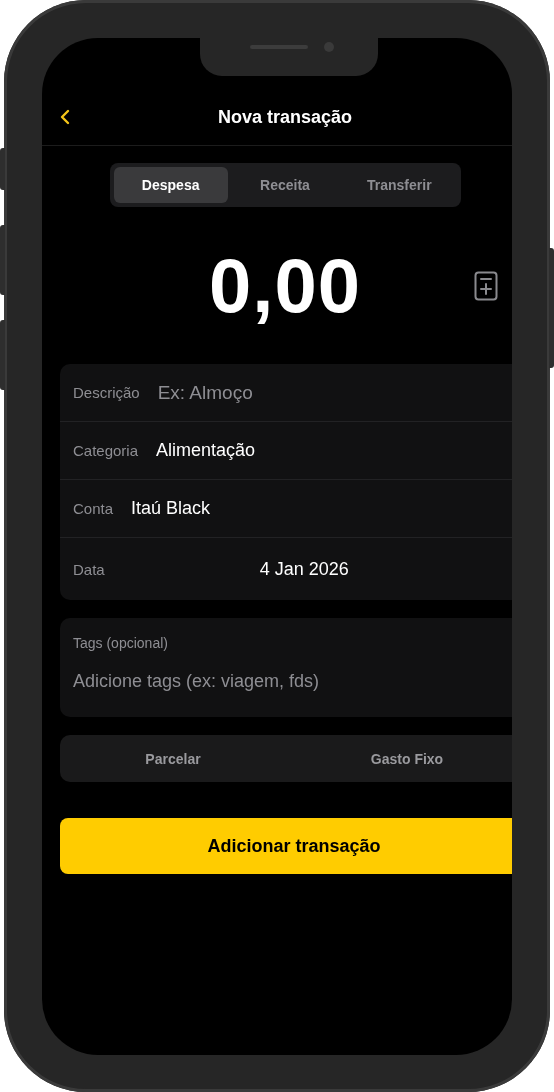 The image size is (554, 1092). I want to click on screen-title: Nova transação, so click(285, 117).